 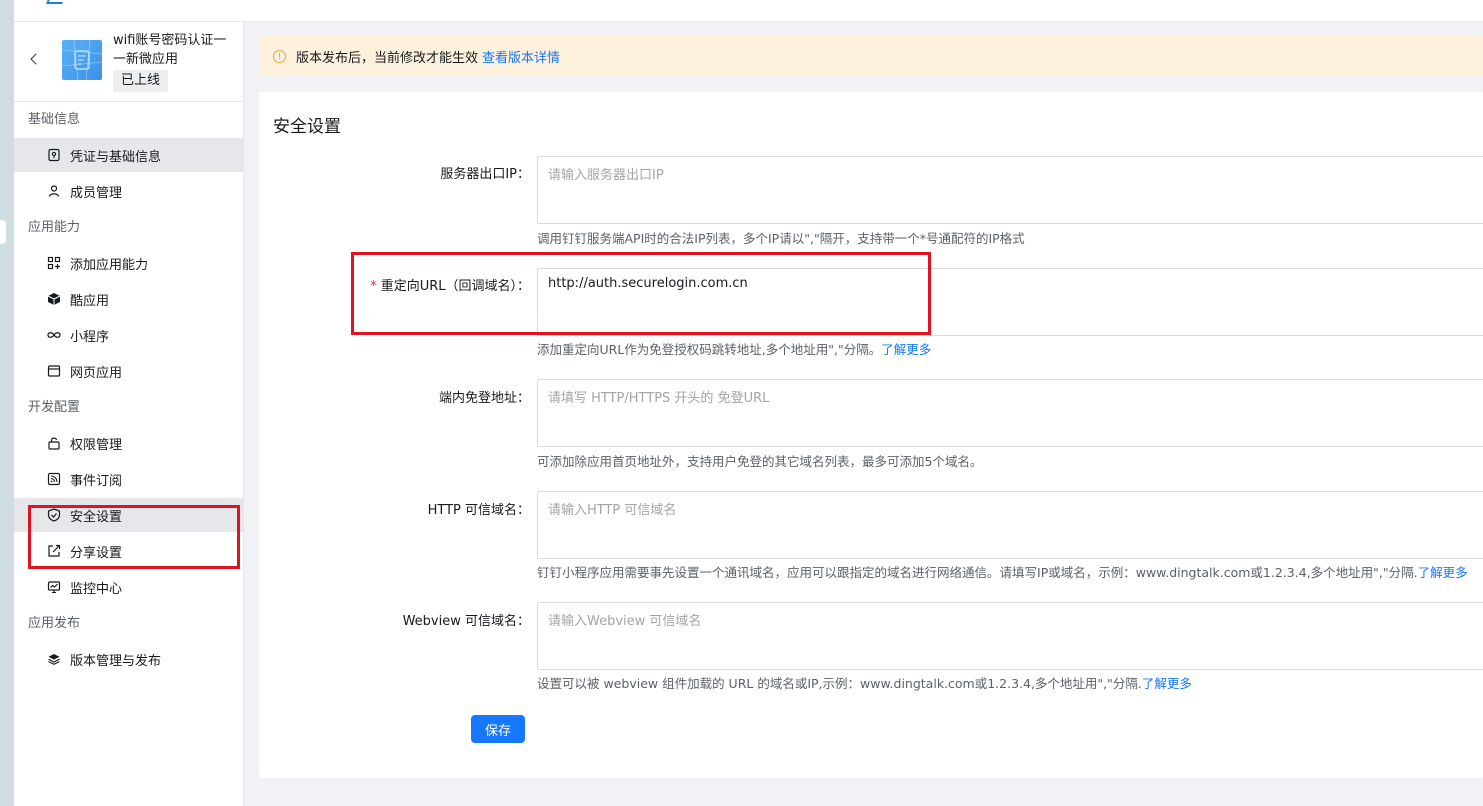 What do you see at coordinates (7, 403) in the screenshot?
I see `left-edge-strip` at bounding box center [7, 403].